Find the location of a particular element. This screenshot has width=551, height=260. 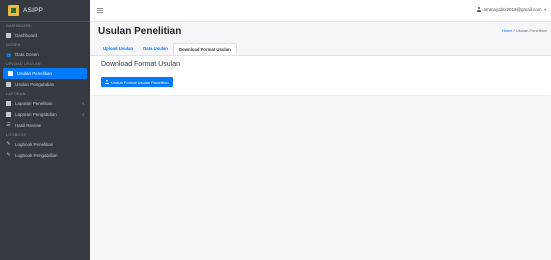

card-title: Download Format Usulan is located at coordinates (140, 64).